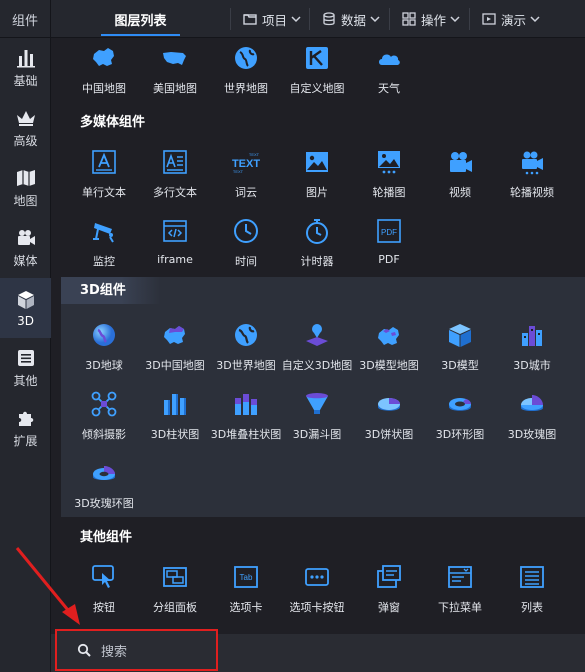 This screenshot has width=585, height=672. I want to click on component-word-cloud: TEXT TEXT TEXT 词云, so click(246, 178).